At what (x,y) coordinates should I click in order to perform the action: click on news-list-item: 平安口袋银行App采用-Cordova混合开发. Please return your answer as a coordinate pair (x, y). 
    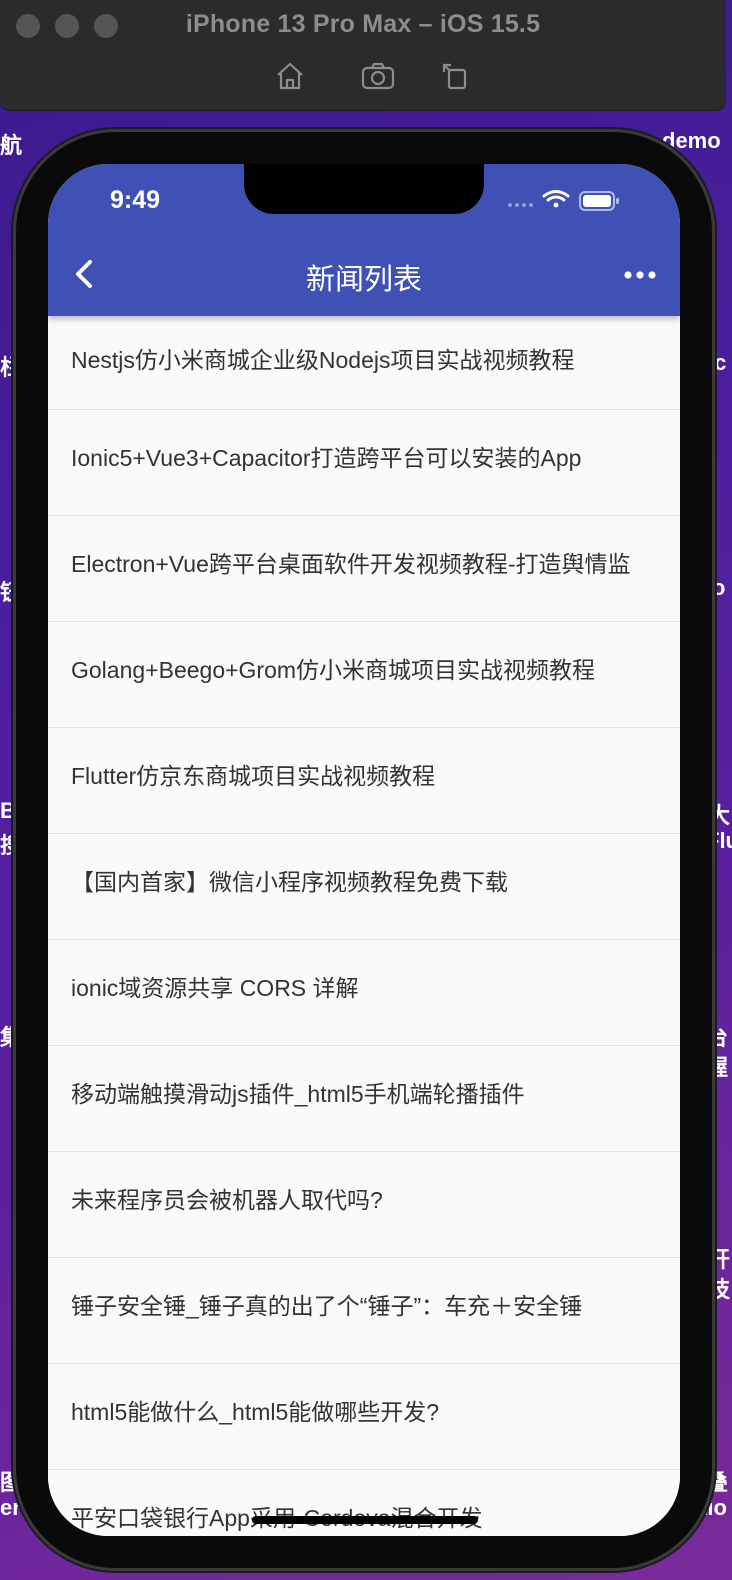
    Looking at the image, I should click on (364, 1503).